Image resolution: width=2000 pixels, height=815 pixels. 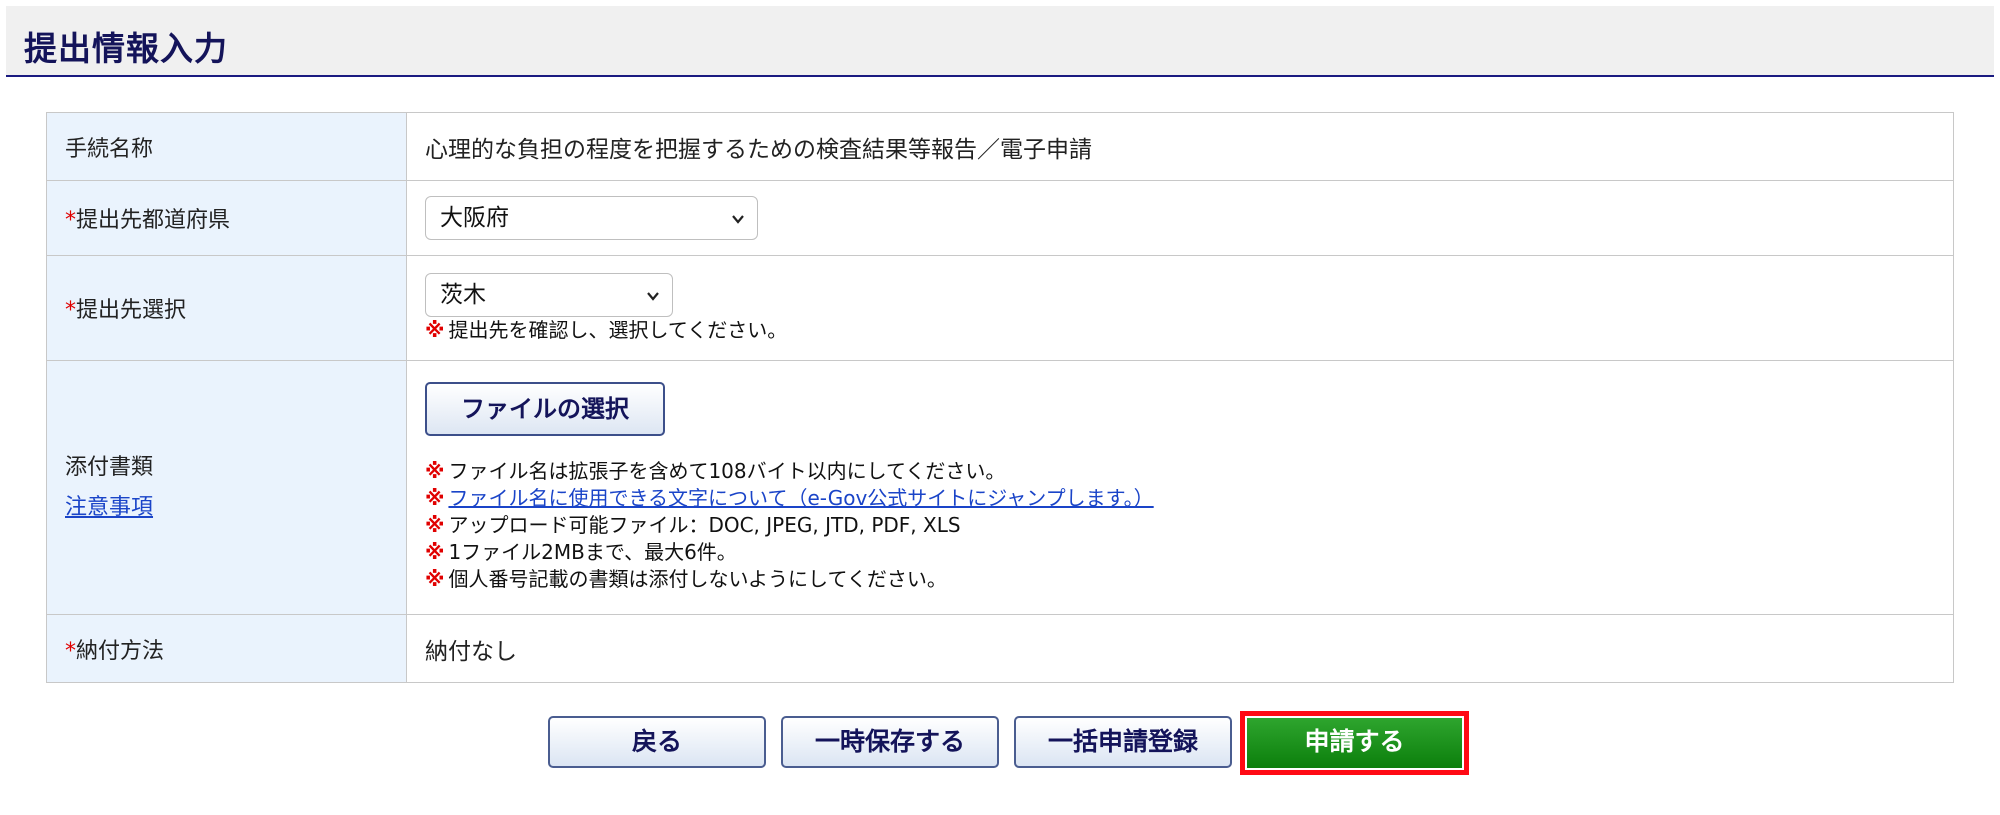 What do you see at coordinates (704, 525) in the screenshot?
I see `allowed-file-types-note: アップロード可能ファイル：DOC, JPEG, JTD, PDF, XLS` at bounding box center [704, 525].